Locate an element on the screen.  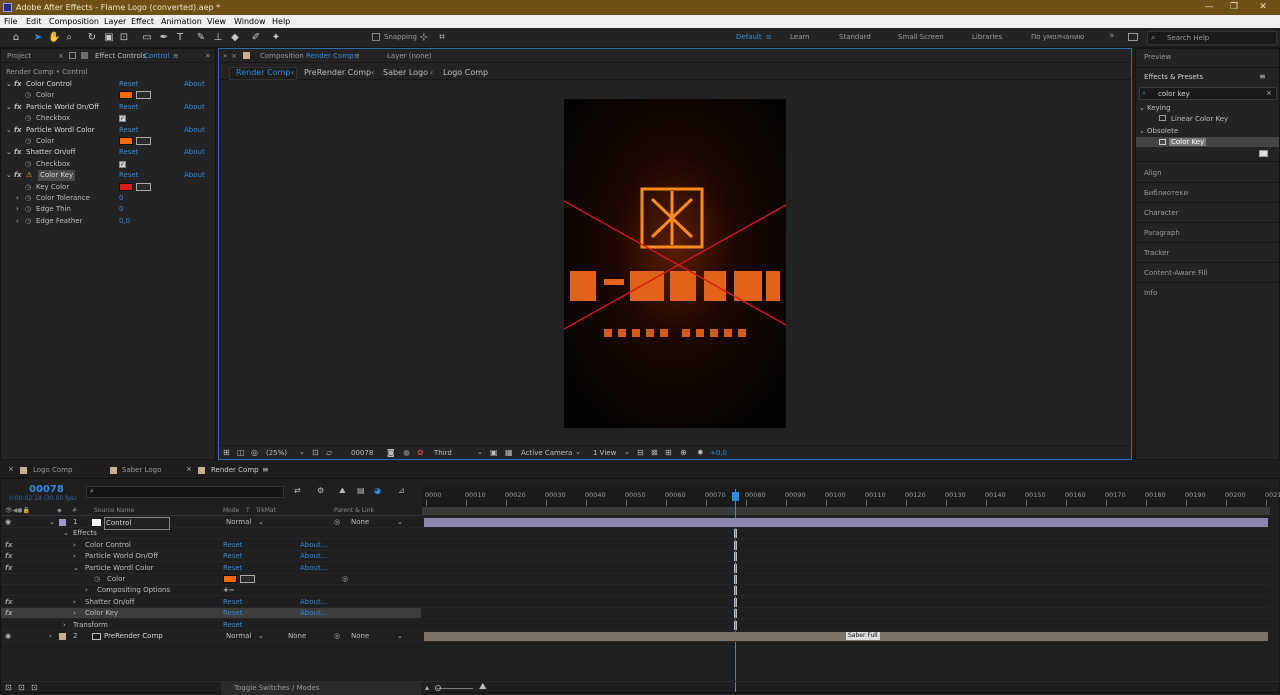
composition-mini-flowchart-icon: ⇄ is located at coordinates (297, 490).